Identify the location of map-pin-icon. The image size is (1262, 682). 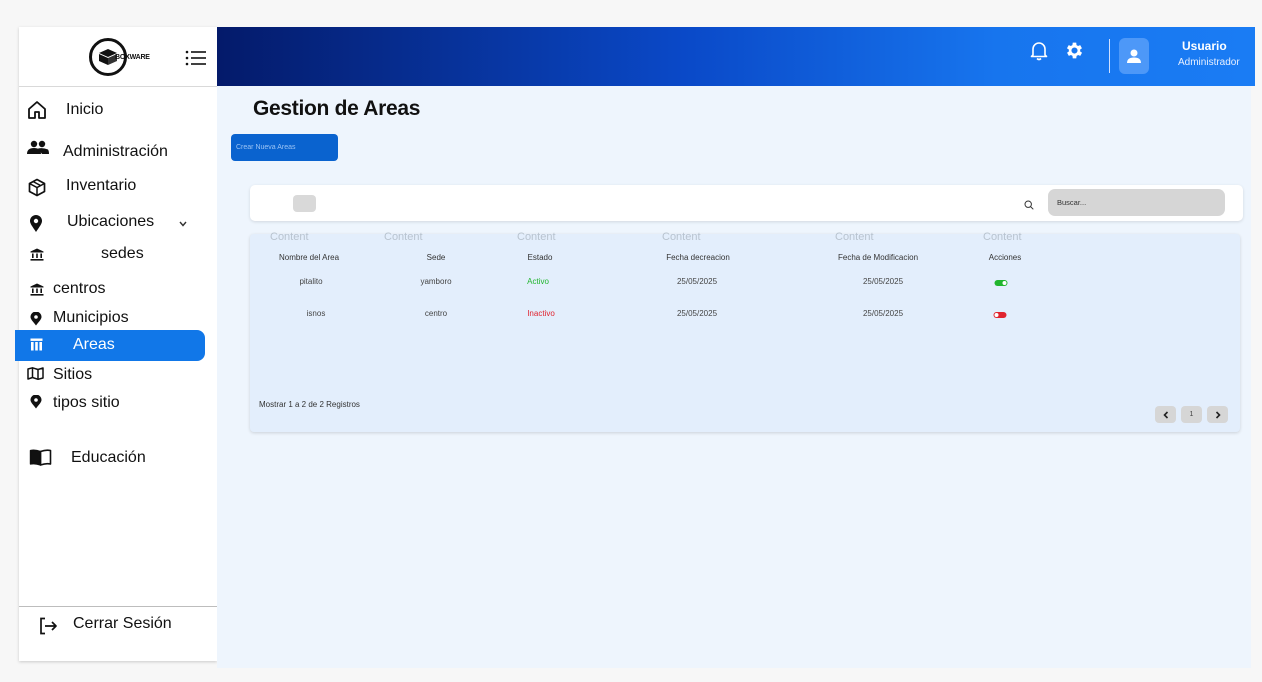
(36, 224).